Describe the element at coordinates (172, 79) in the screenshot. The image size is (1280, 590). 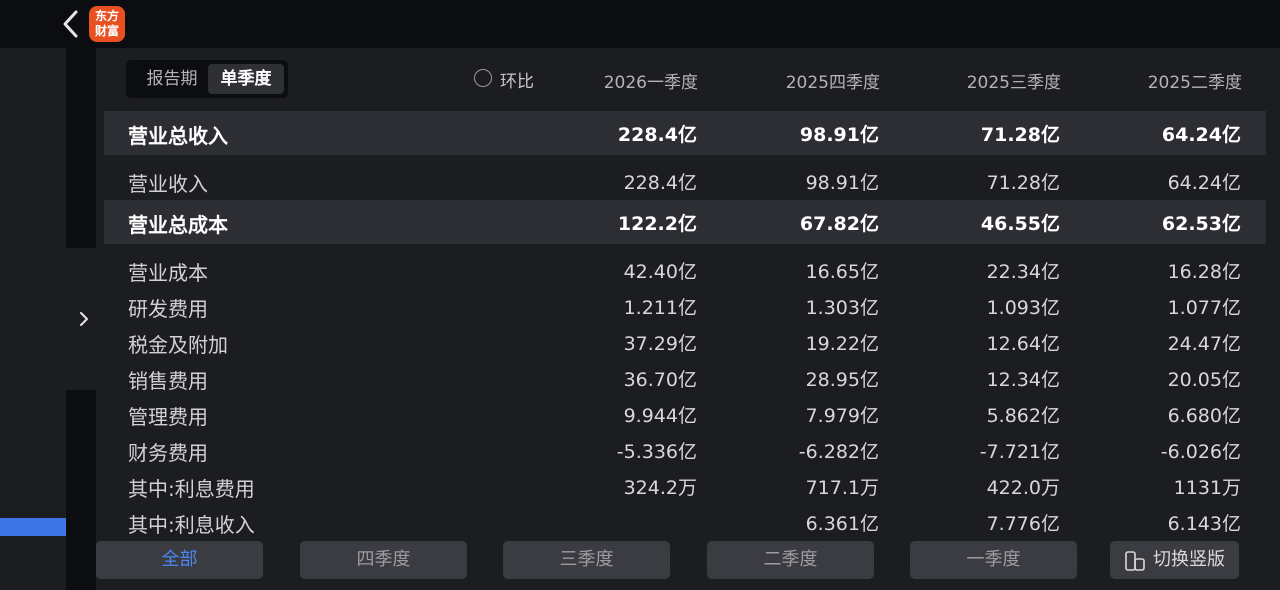
I see `segment-report-period: 报告期` at that location.